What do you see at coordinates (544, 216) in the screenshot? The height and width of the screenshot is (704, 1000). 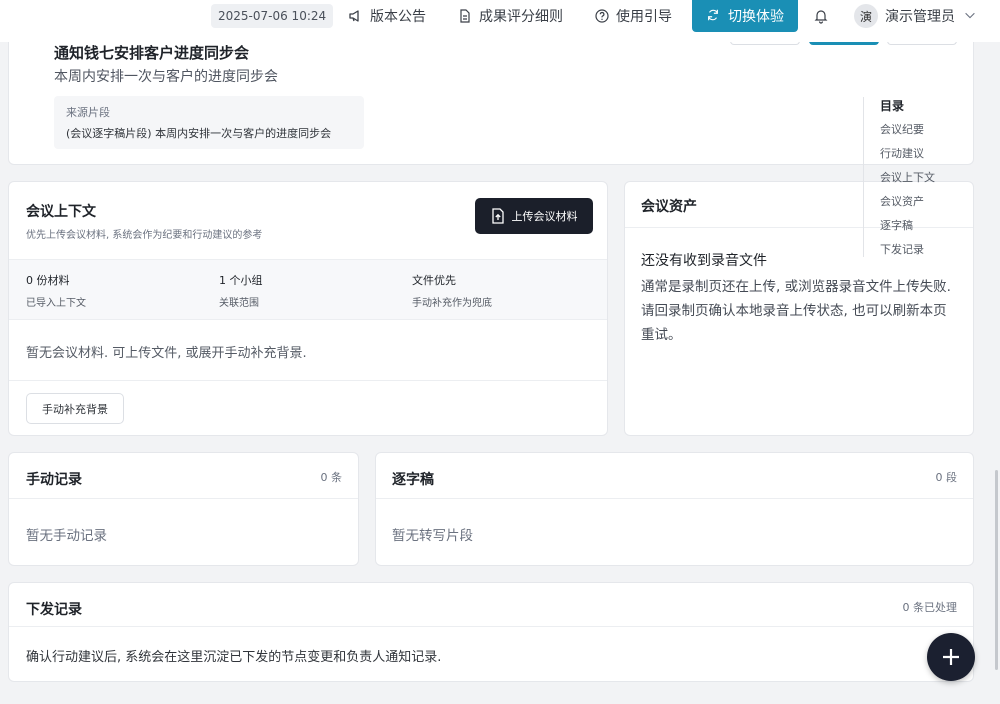 I see `upload-materials-label: 上传会议材料` at bounding box center [544, 216].